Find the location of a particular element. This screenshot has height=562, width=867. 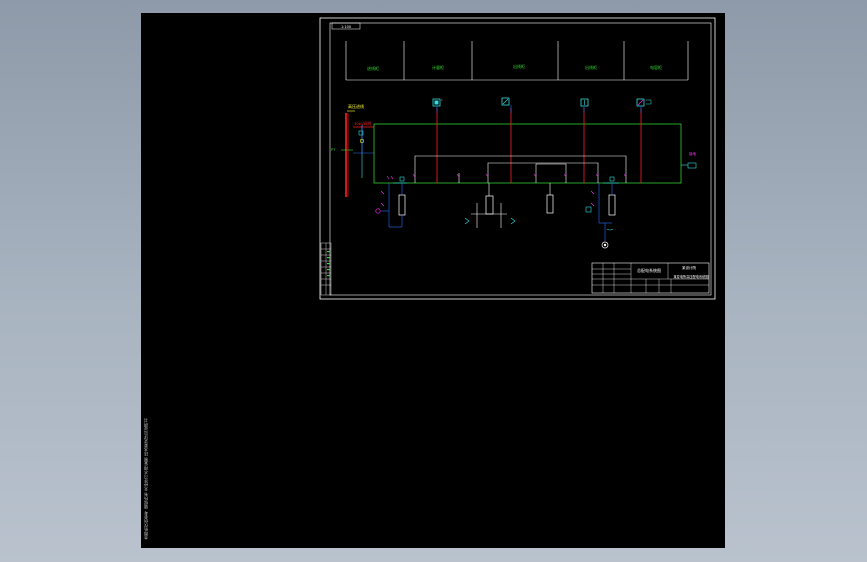

incoming-label: 高压进线 is located at coordinates (356, 106).